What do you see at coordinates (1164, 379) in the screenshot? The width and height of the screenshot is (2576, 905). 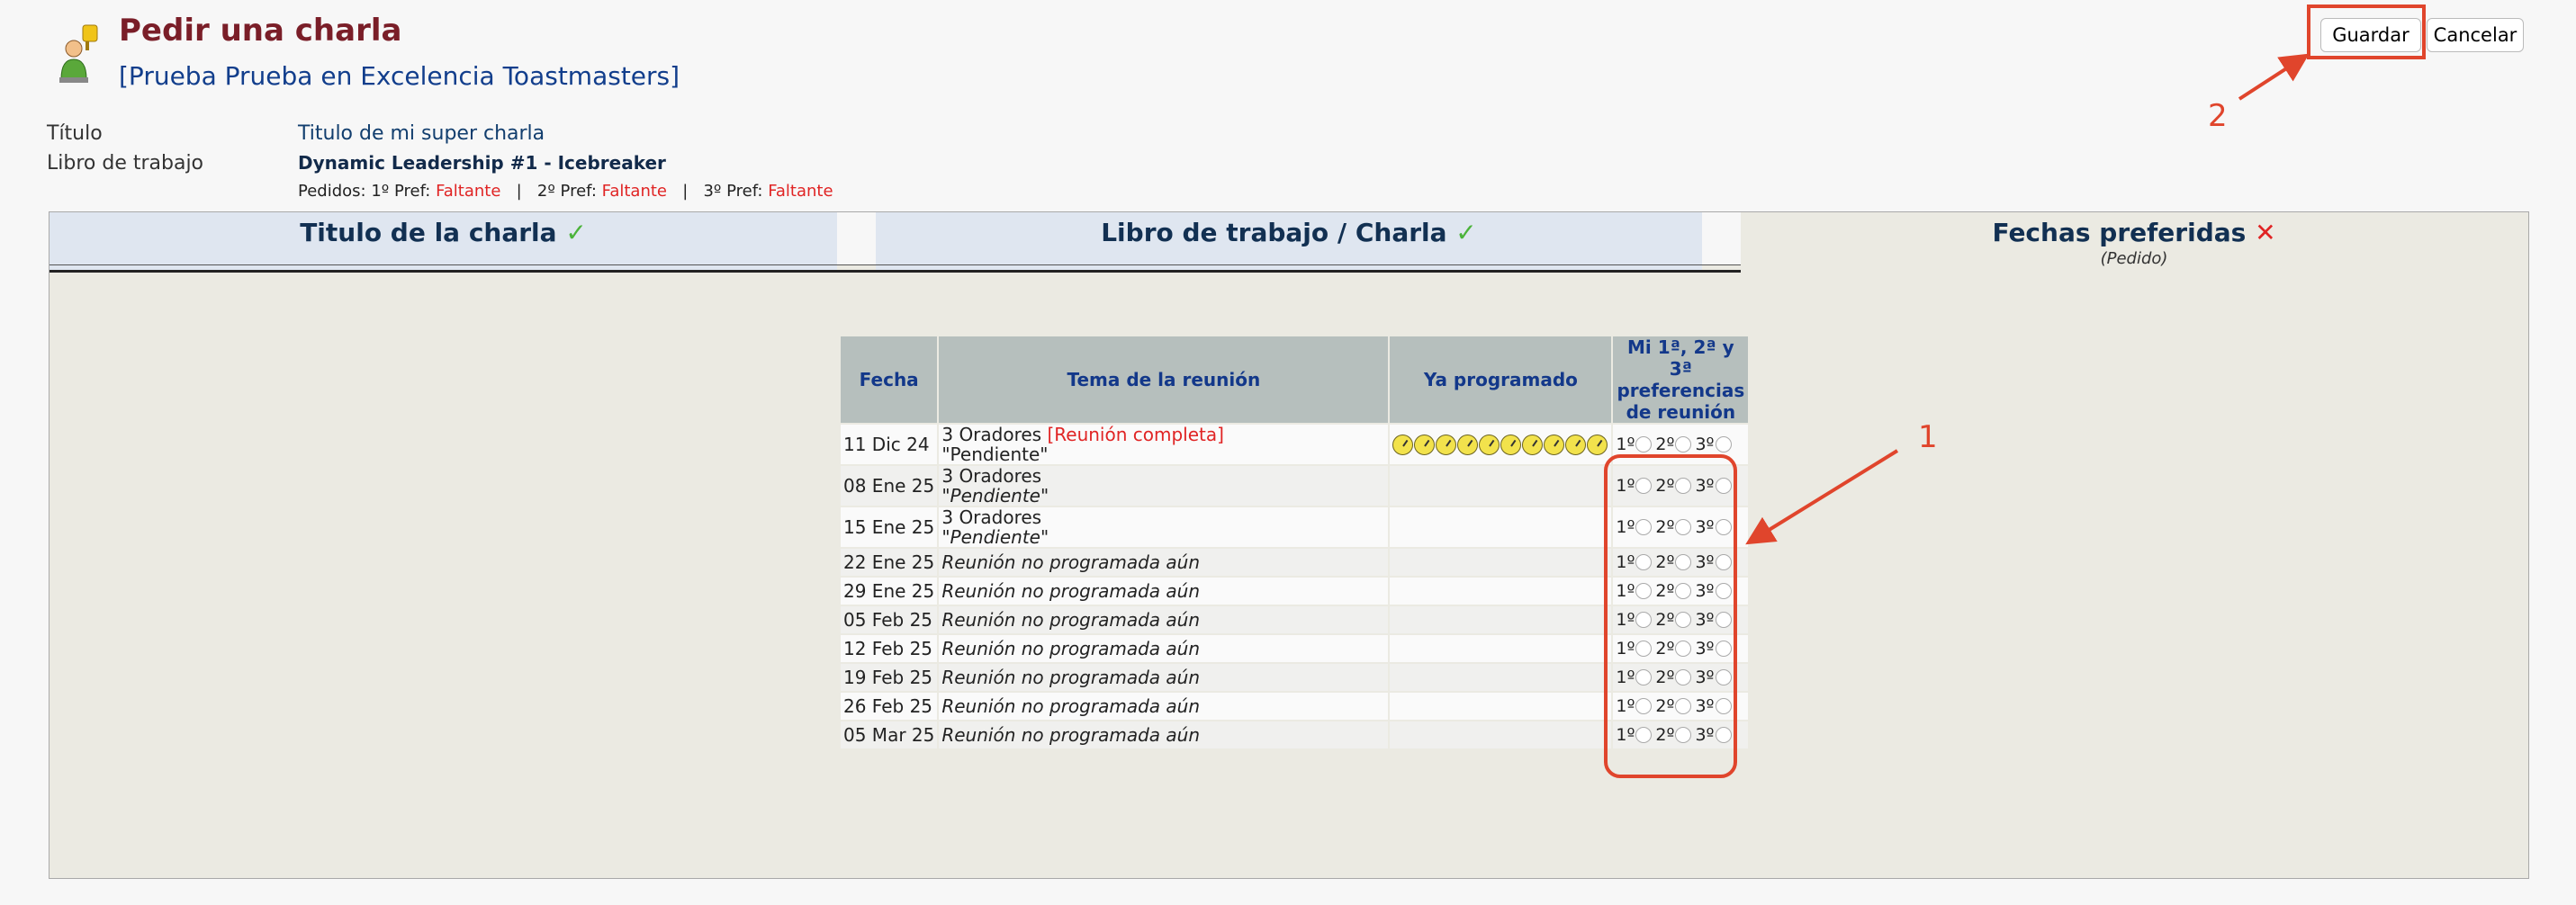 I see `header-tema: Tema de la reunión` at bounding box center [1164, 379].